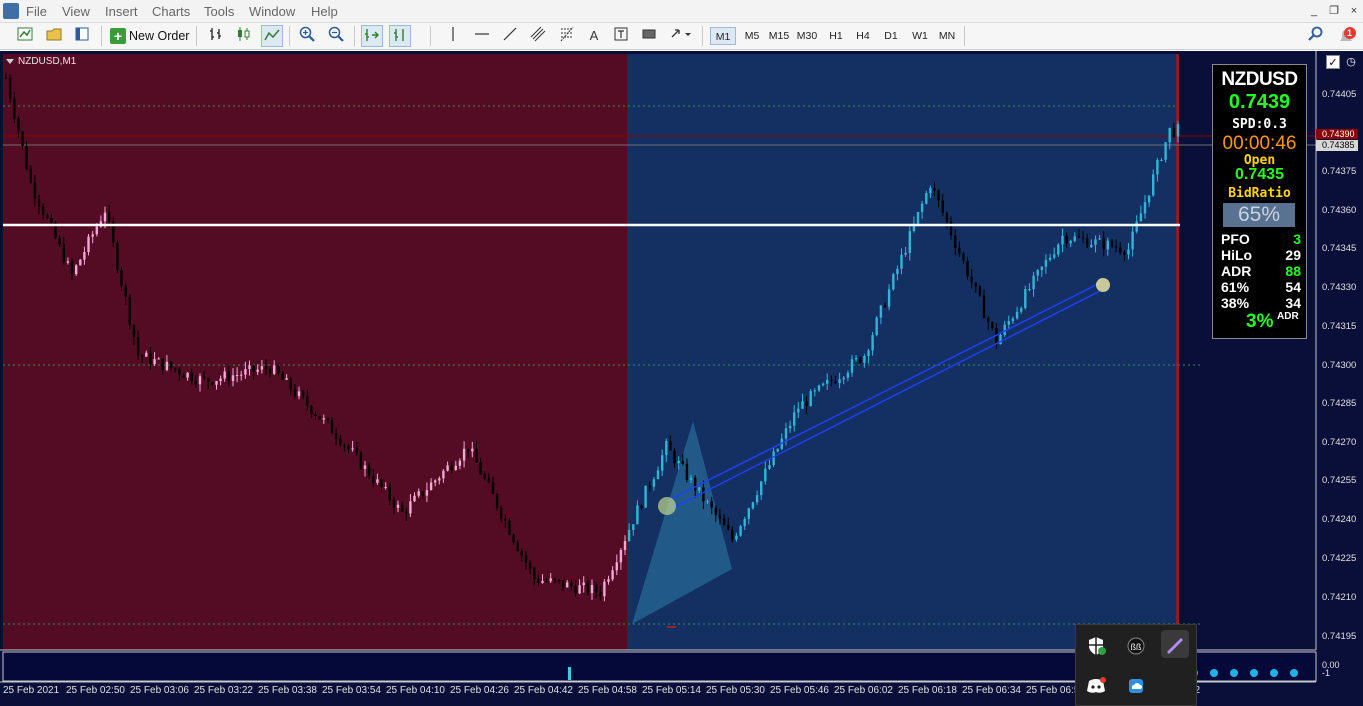  I want to click on horizontal-line-icon, so click(482, 36).